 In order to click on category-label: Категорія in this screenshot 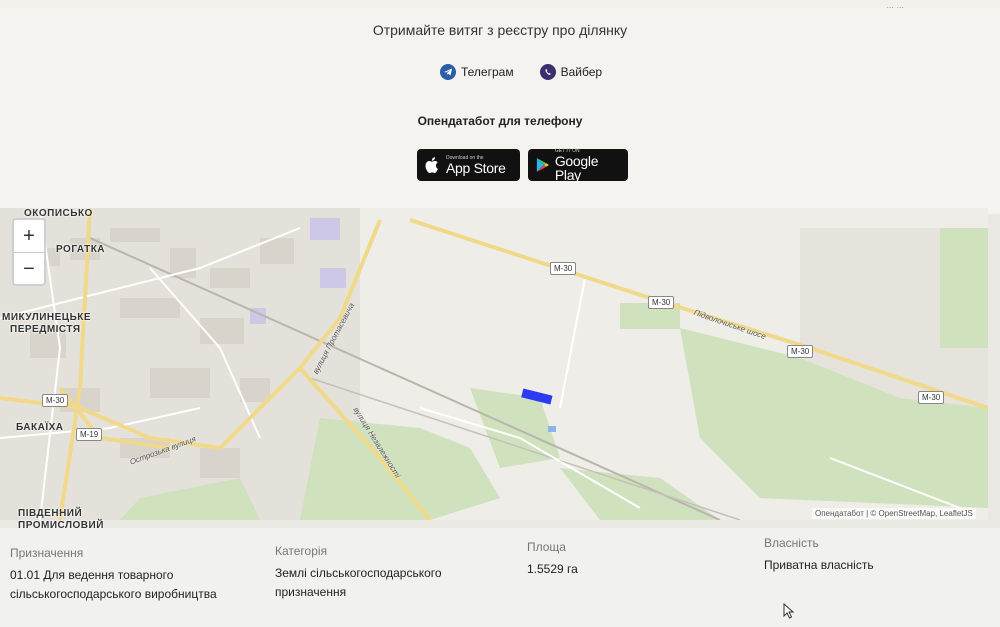, I will do `click(301, 551)`.